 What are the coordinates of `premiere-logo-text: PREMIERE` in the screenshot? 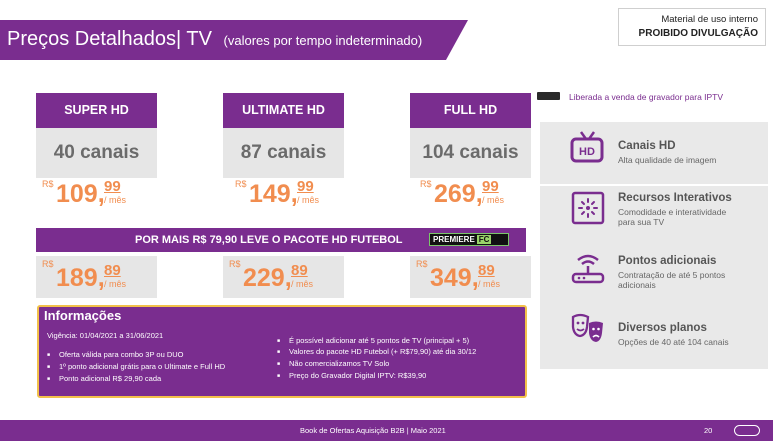 It's located at (454, 239).